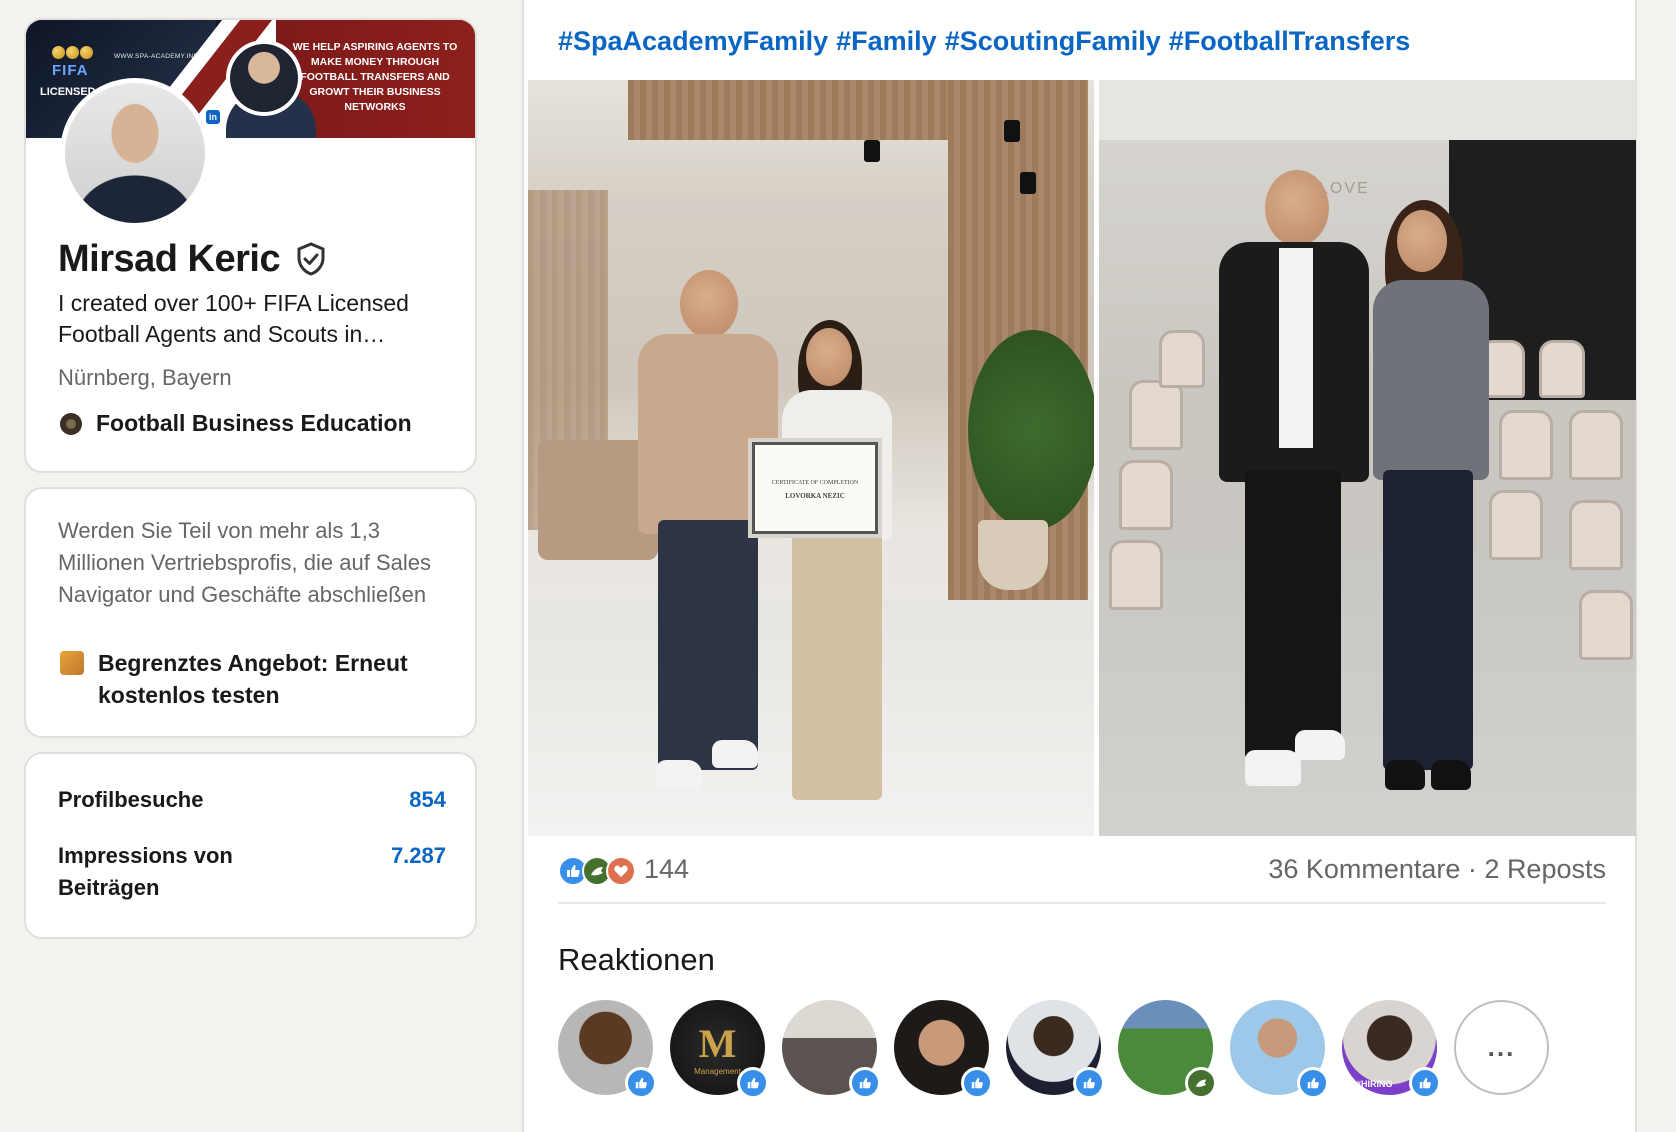 This screenshot has width=1676, height=1132. What do you see at coordinates (1391, 1049) in the screenshot?
I see `reactor-avatar: #HIRING` at bounding box center [1391, 1049].